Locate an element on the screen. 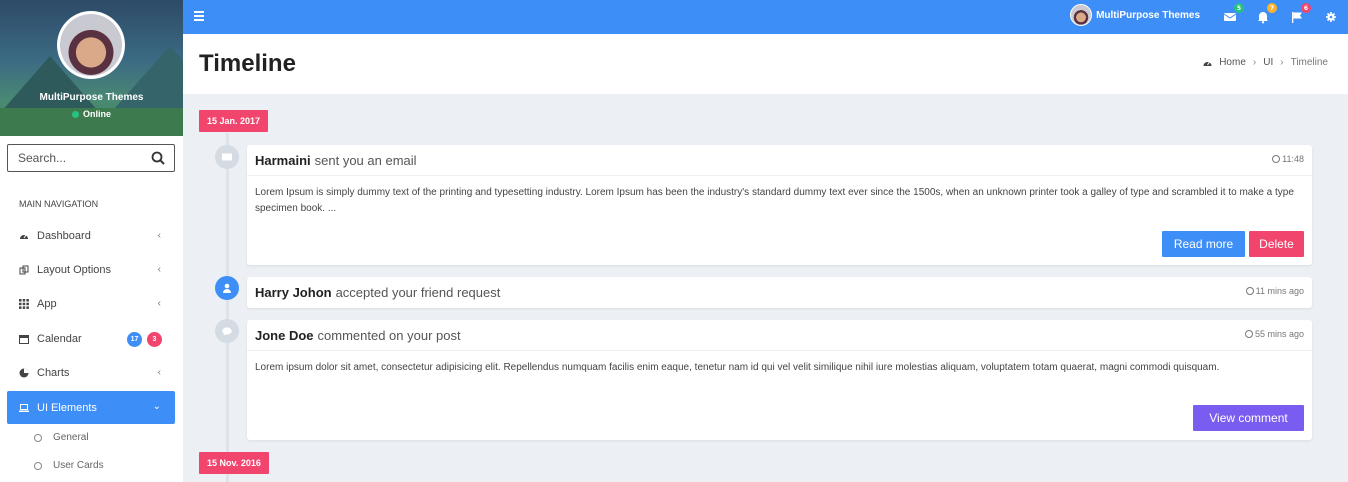 Image resolution: width=1348 pixels, height=482 pixels. comment-icon is located at coordinates (227, 331).